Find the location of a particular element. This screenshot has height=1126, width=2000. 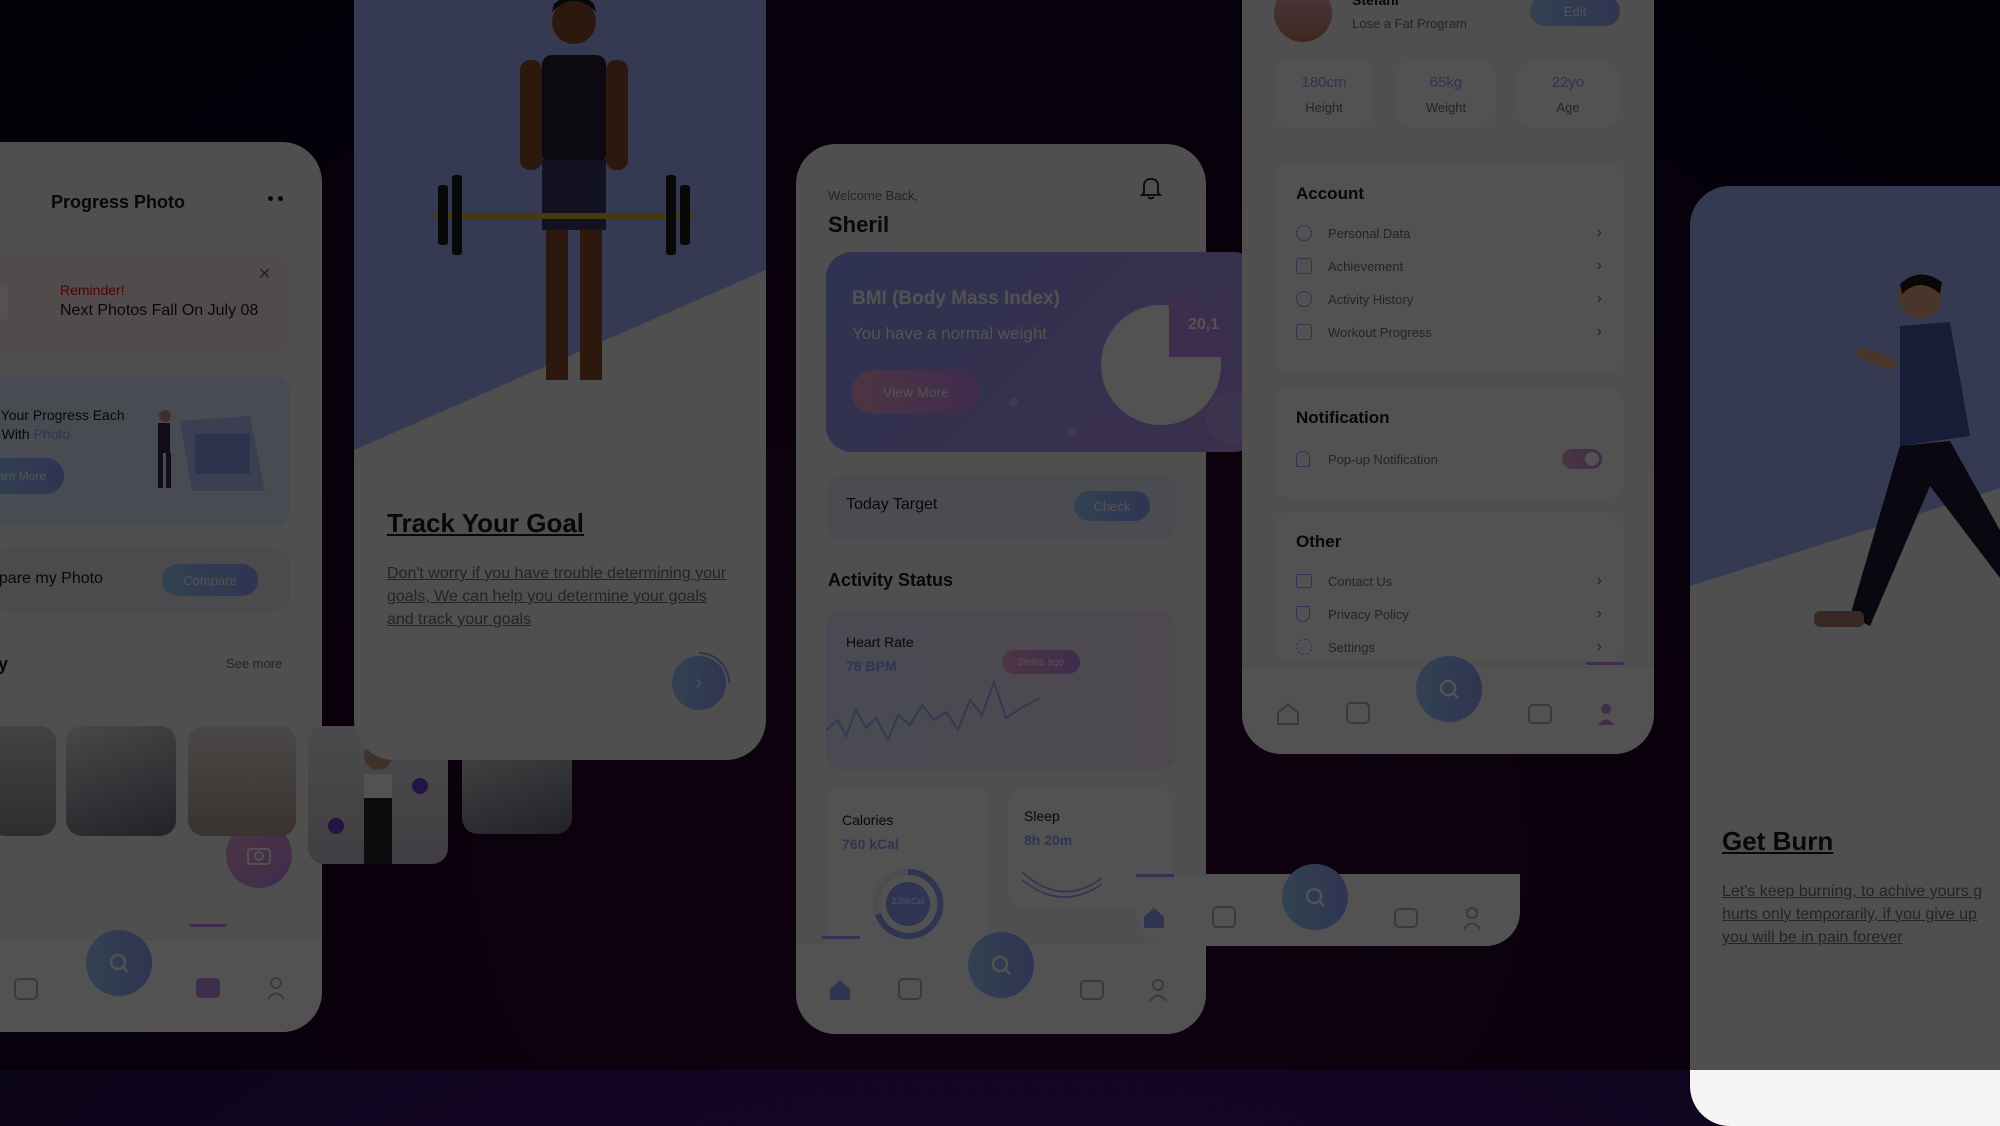

notification-item-label: Pop-up Notification is located at coordinates (1383, 459).